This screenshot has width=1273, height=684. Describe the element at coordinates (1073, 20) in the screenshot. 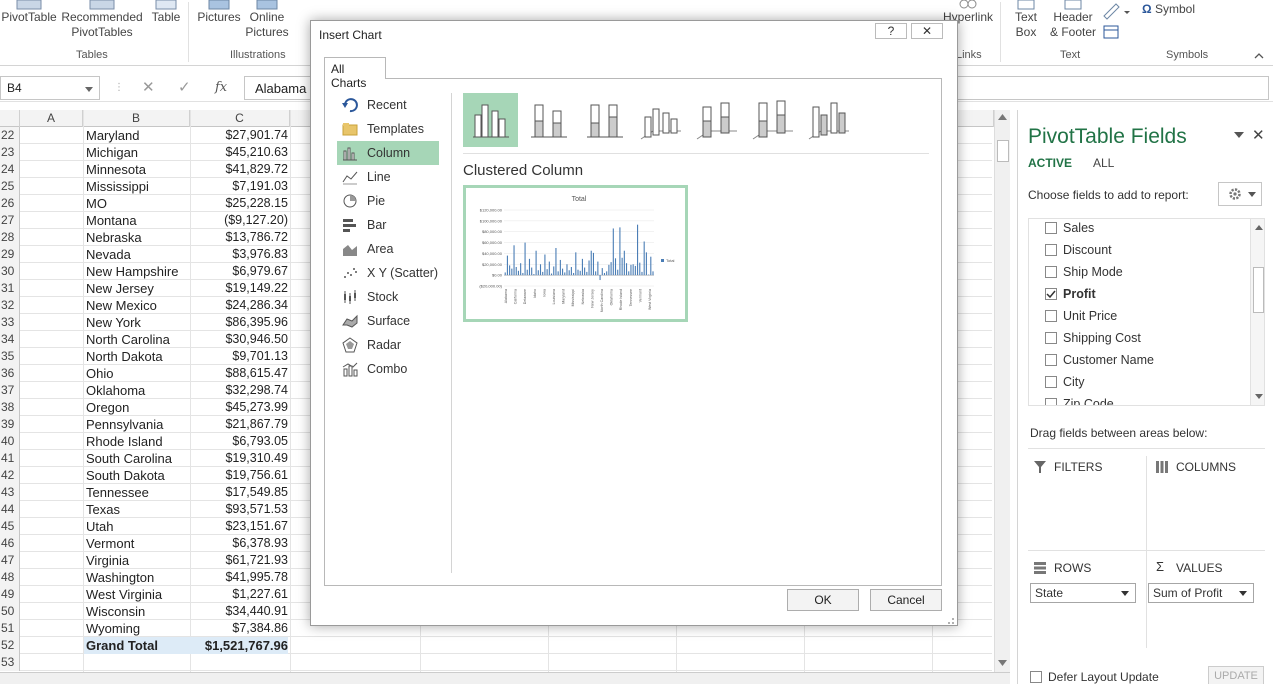

I see `header-footer-button: Header & Footer` at that location.